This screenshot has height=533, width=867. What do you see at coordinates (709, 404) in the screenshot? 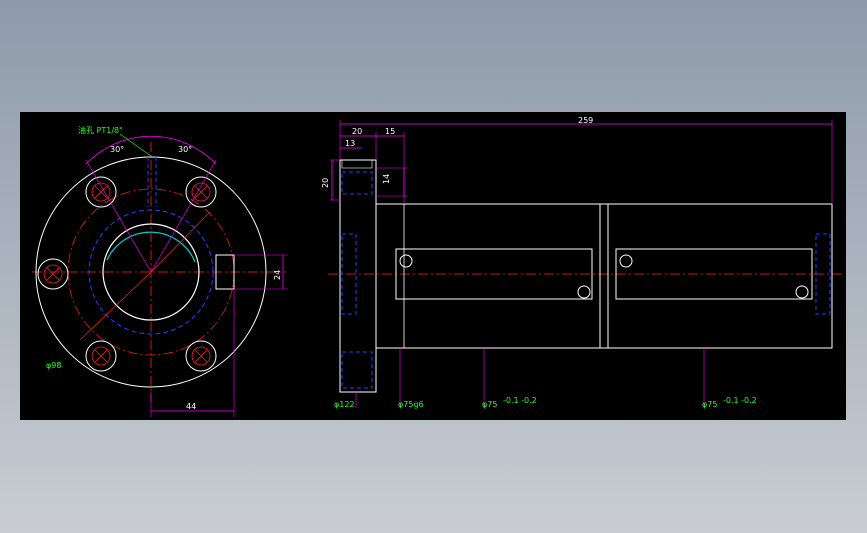
I see `body-diameter-2: φ75` at bounding box center [709, 404].